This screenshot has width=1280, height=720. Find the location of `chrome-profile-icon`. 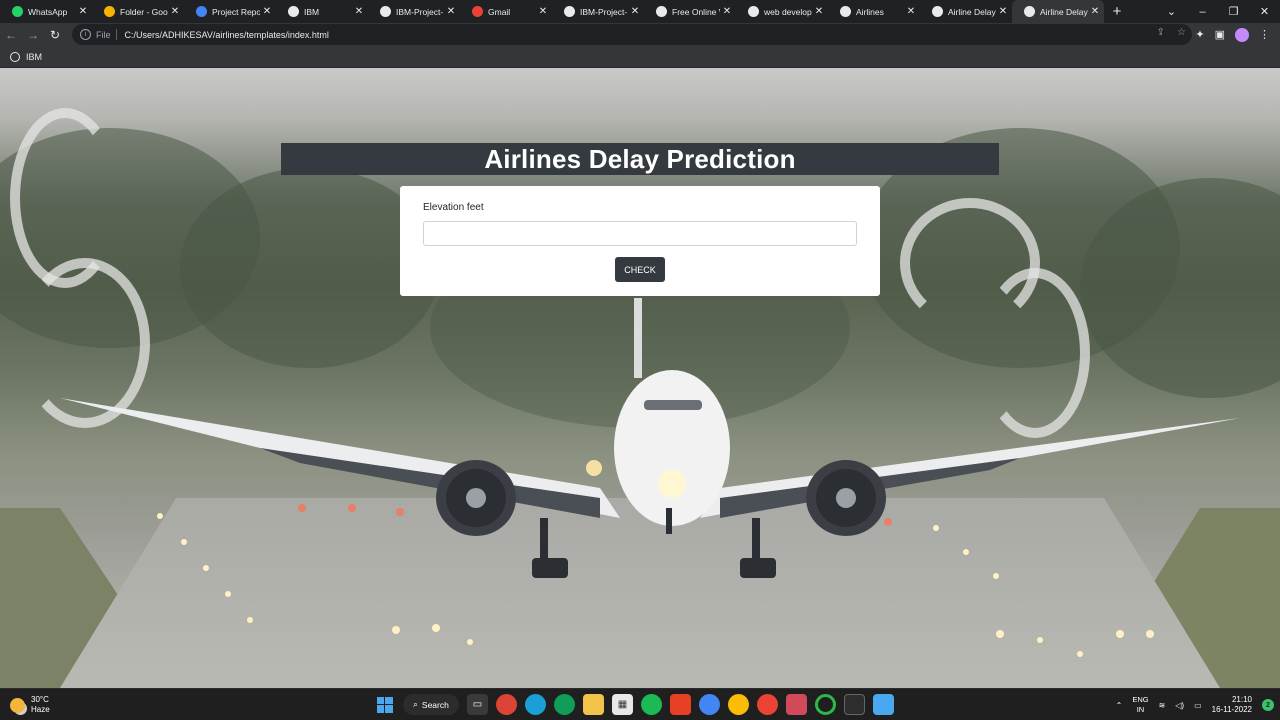

chrome-profile-icon is located at coordinates (564, 704).